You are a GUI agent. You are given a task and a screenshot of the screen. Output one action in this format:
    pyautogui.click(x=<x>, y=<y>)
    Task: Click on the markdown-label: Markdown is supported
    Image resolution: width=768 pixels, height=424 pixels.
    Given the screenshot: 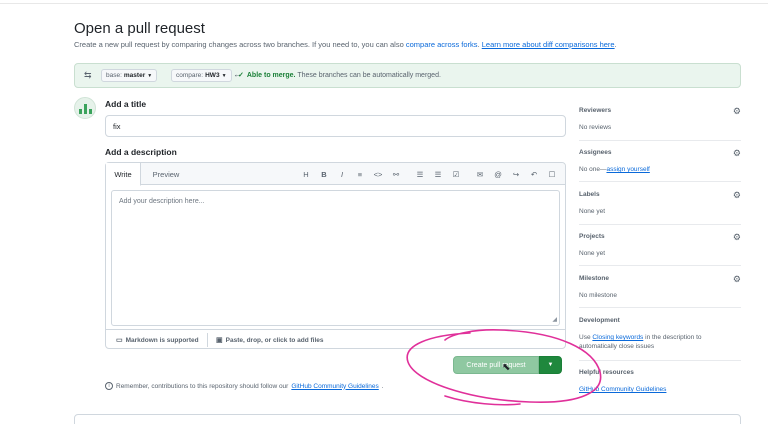 What is the action you would take?
    pyautogui.click(x=162, y=340)
    